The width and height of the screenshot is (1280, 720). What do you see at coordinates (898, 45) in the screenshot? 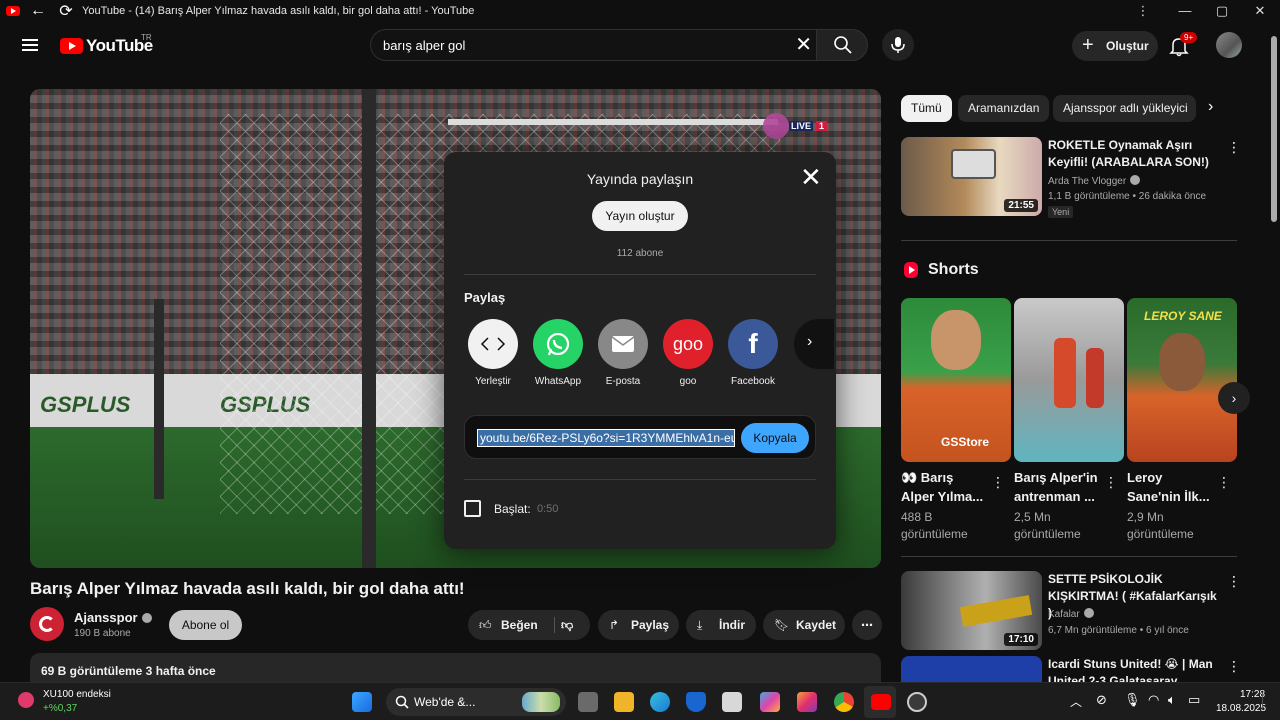
I see `voice-search-button` at bounding box center [898, 45].